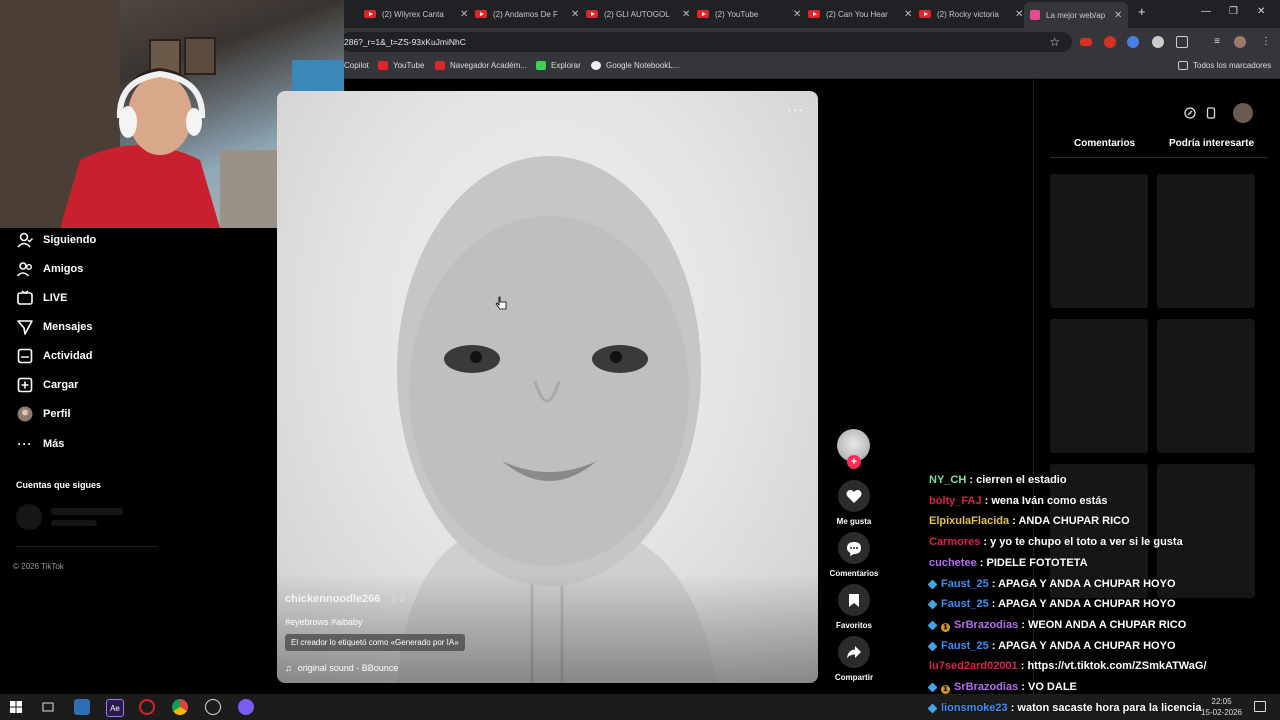 The width and height of the screenshot is (1280, 720). I want to click on following-icon, so click(25, 240).